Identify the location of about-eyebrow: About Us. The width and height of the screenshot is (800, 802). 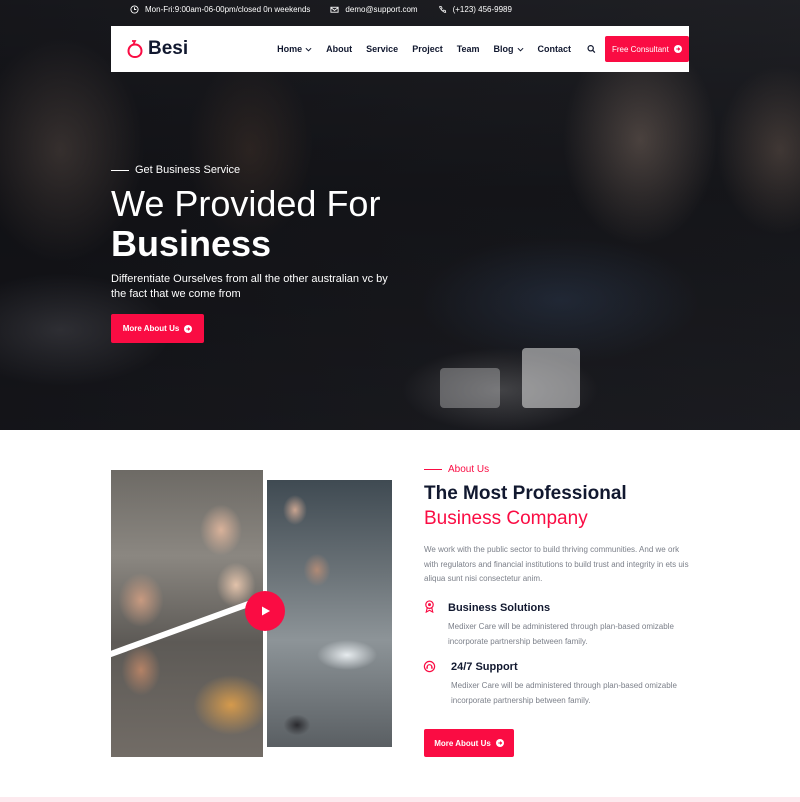
(564, 469).